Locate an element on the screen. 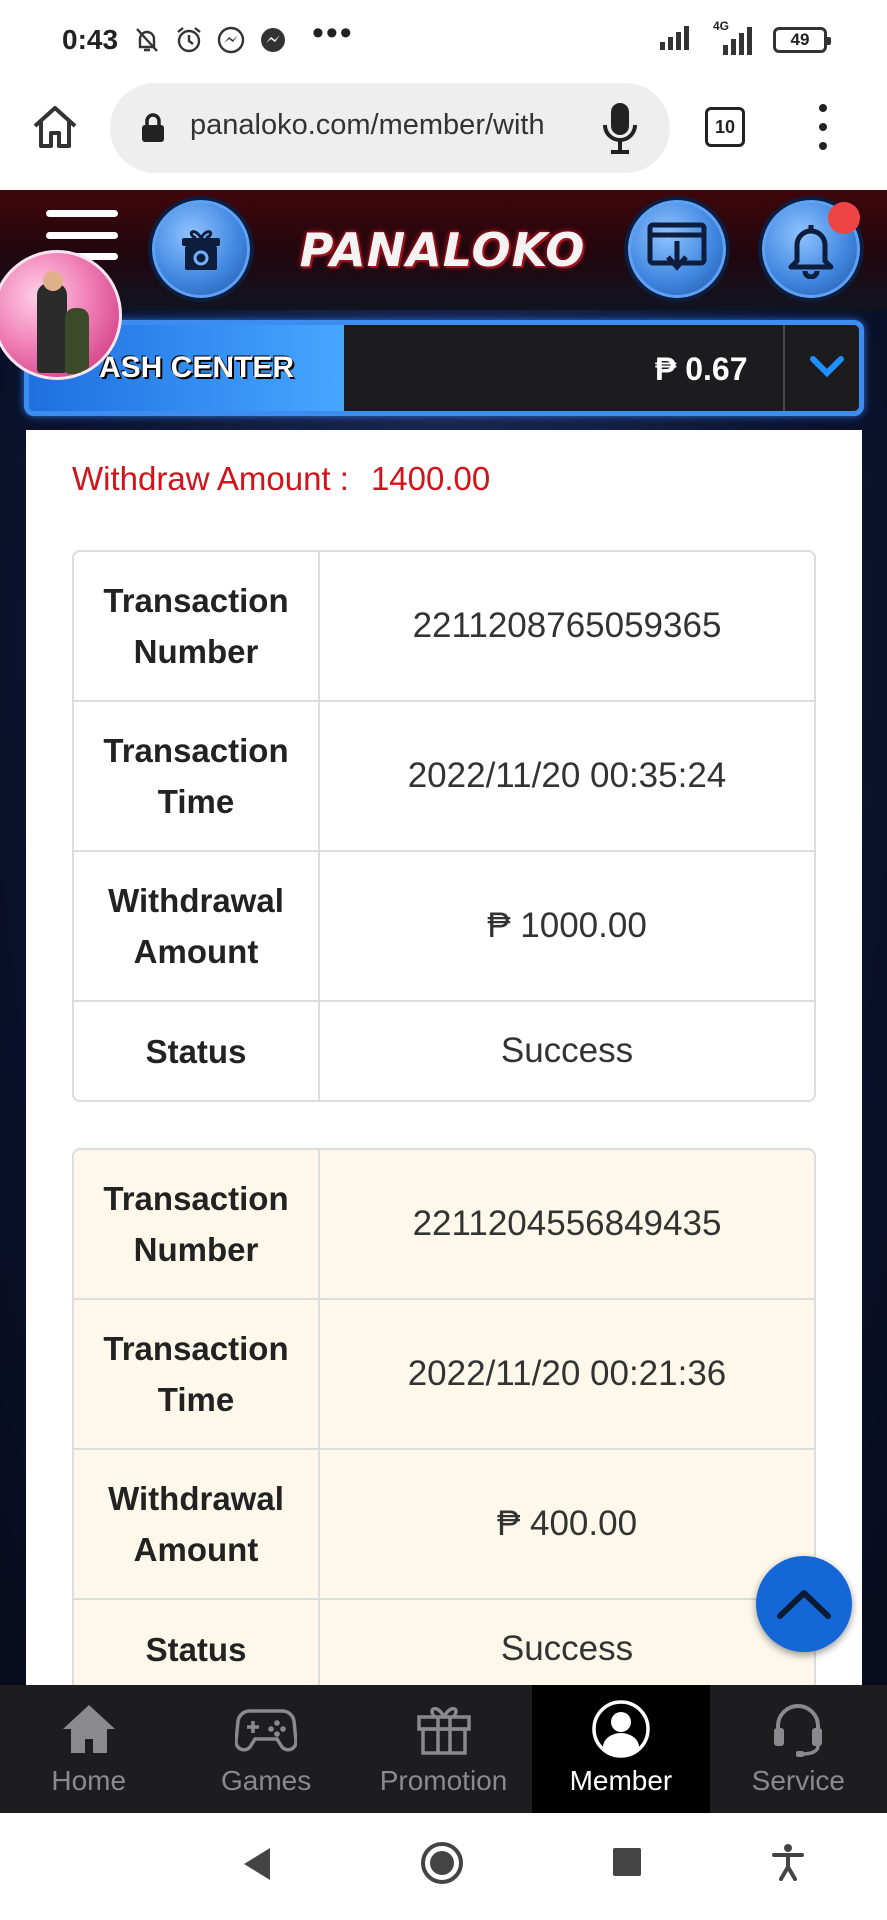  nav-home: Home is located at coordinates (88, 1749).